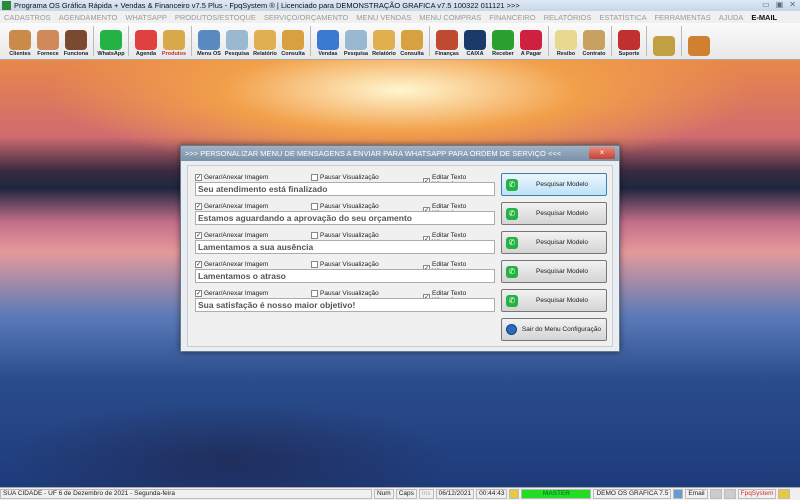 This screenshot has height=500, width=800. What do you see at coordinates (780, 4) in the screenshot?
I see `maximize-button: ▣` at bounding box center [780, 4].